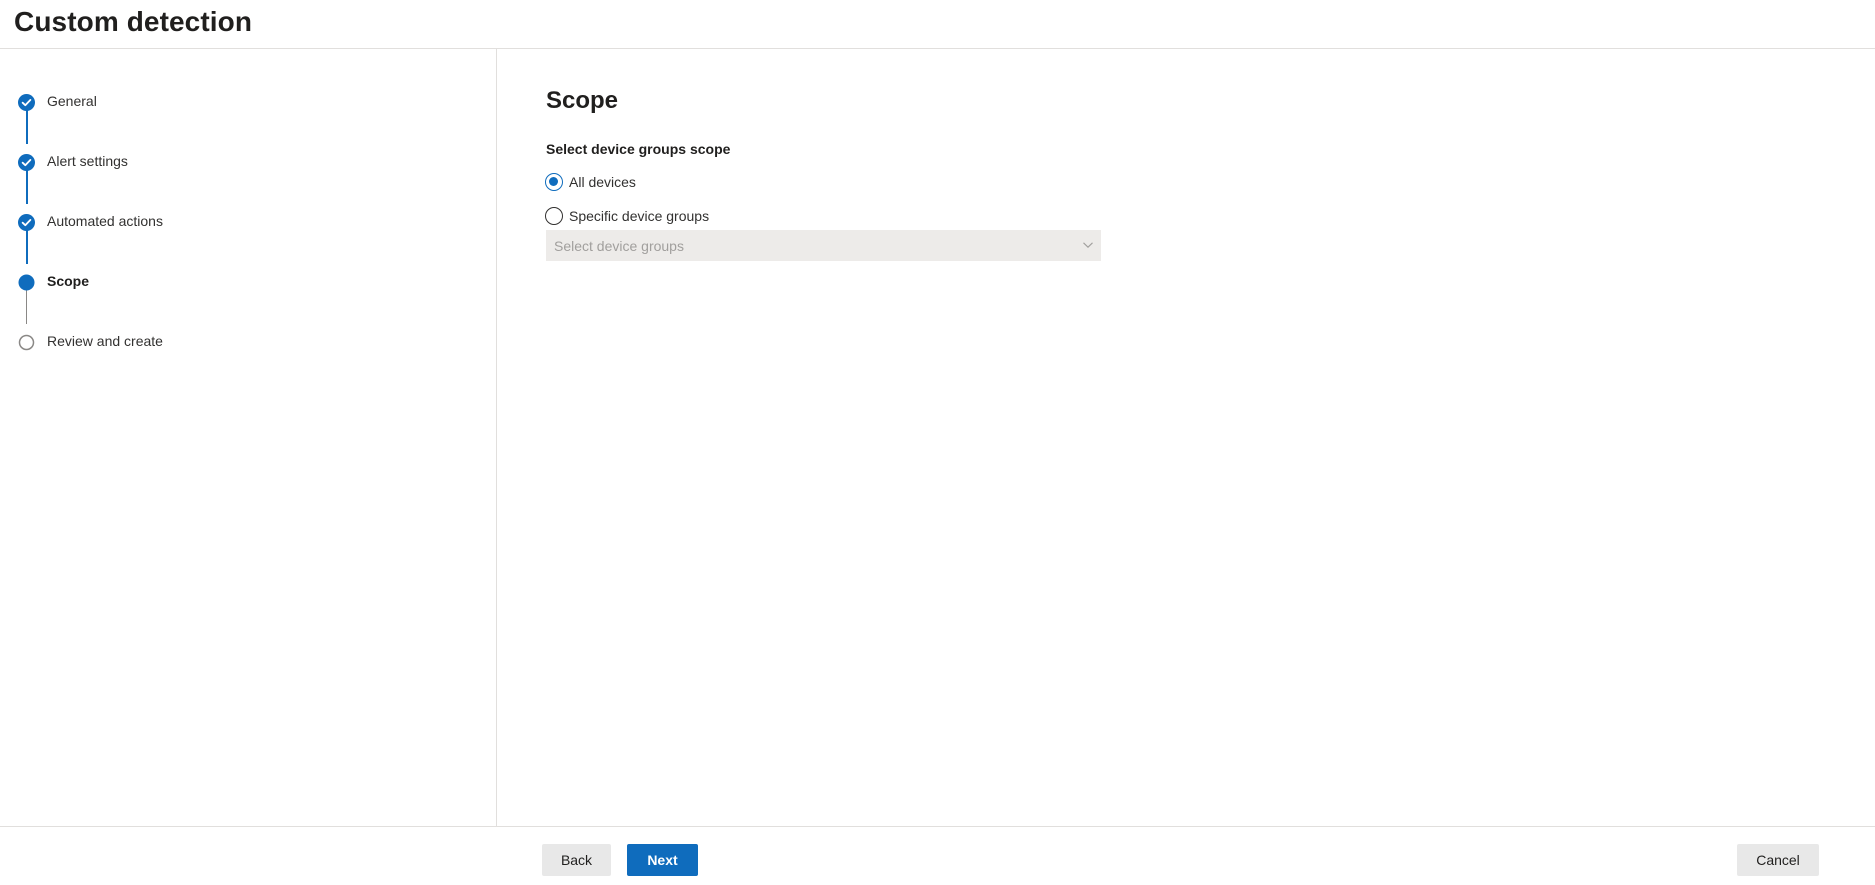 The height and width of the screenshot is (885, 1875). What do you see at coordinates (105, 341) in the screenshot?
I see `step-label: Review and create` at bounding box center [105, 341].